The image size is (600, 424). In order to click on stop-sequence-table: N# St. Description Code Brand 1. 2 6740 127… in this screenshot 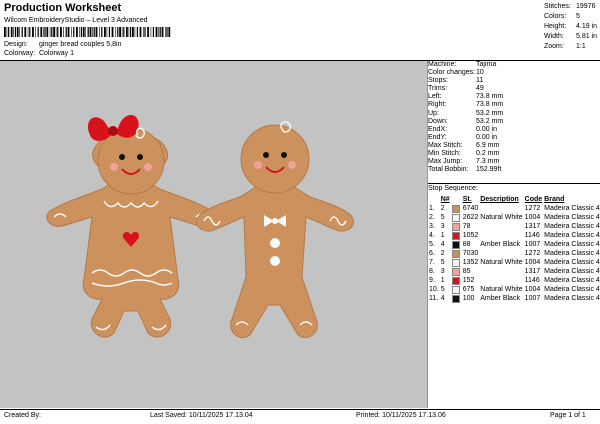, I will do `click(514, 249)`.